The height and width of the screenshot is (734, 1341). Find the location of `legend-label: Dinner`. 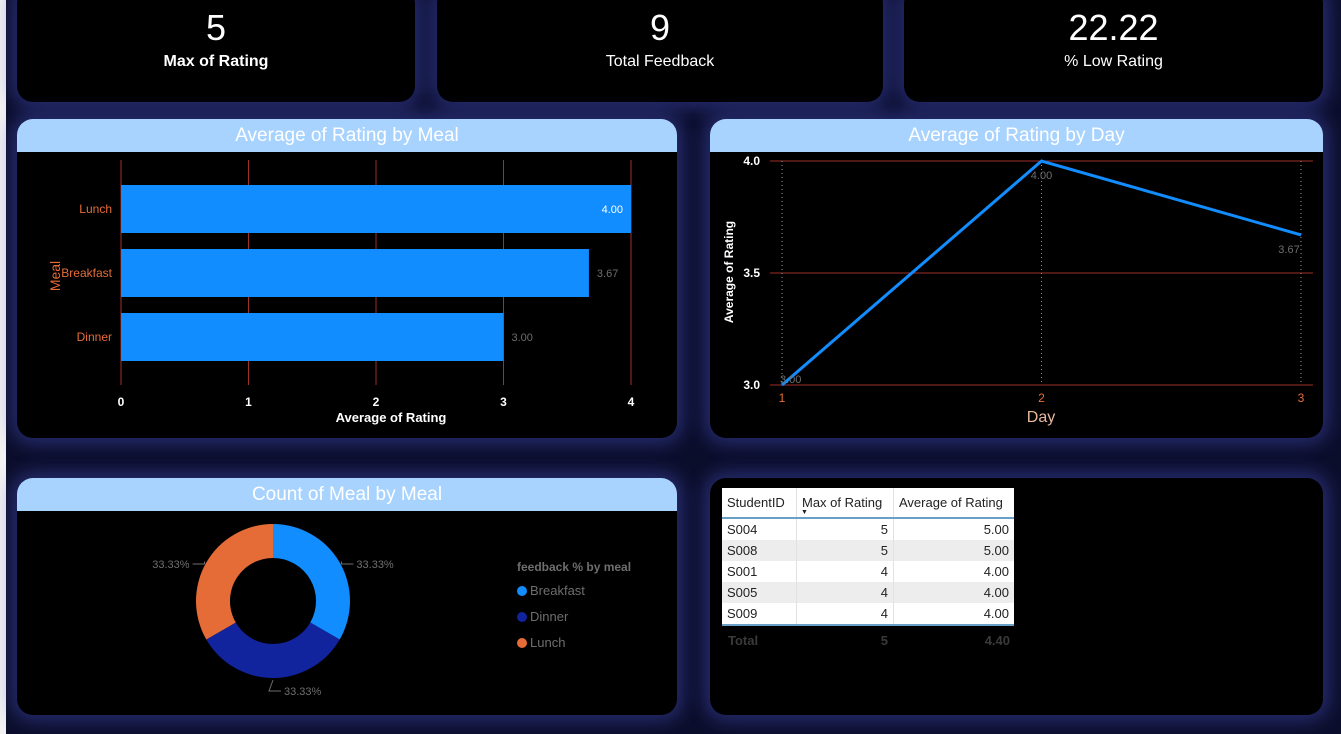

legend-label: Dinner is located at coordinates (549, 616).